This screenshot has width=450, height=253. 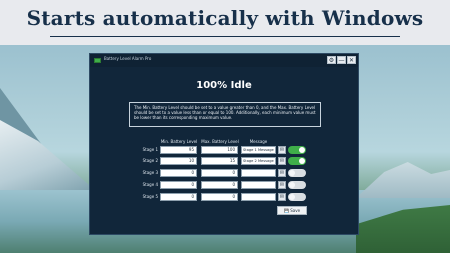 What do you see at coordinates (150, 149) in the screenshot?
I see `stage-label: Stage 1` at bounding box center [150, 149].